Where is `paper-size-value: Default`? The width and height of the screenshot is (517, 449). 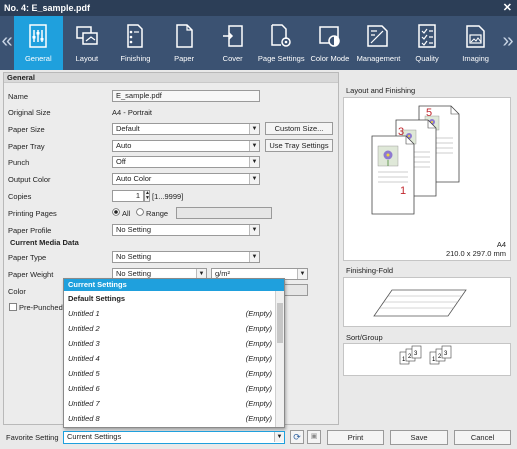
paper-size-value: Default is located at coordinates (128, 128).